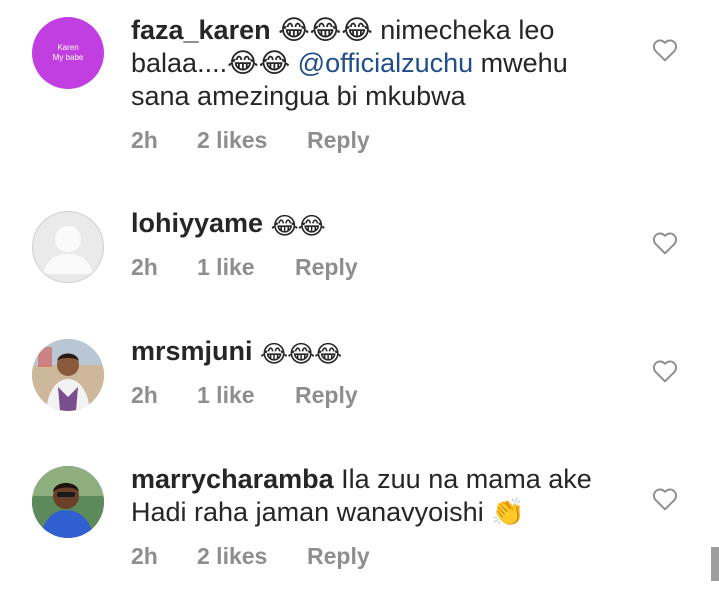  What do you see at coordinates (715, 564) in the screenshot?
I see `scrollbar` at bounding box center [715, 564].